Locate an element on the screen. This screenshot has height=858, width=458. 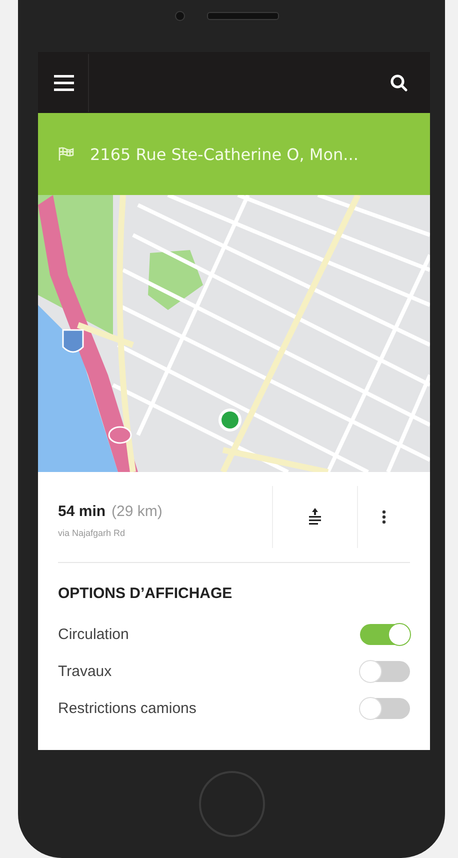
route-distance: (29 km) is located at coordinates (137, 511).